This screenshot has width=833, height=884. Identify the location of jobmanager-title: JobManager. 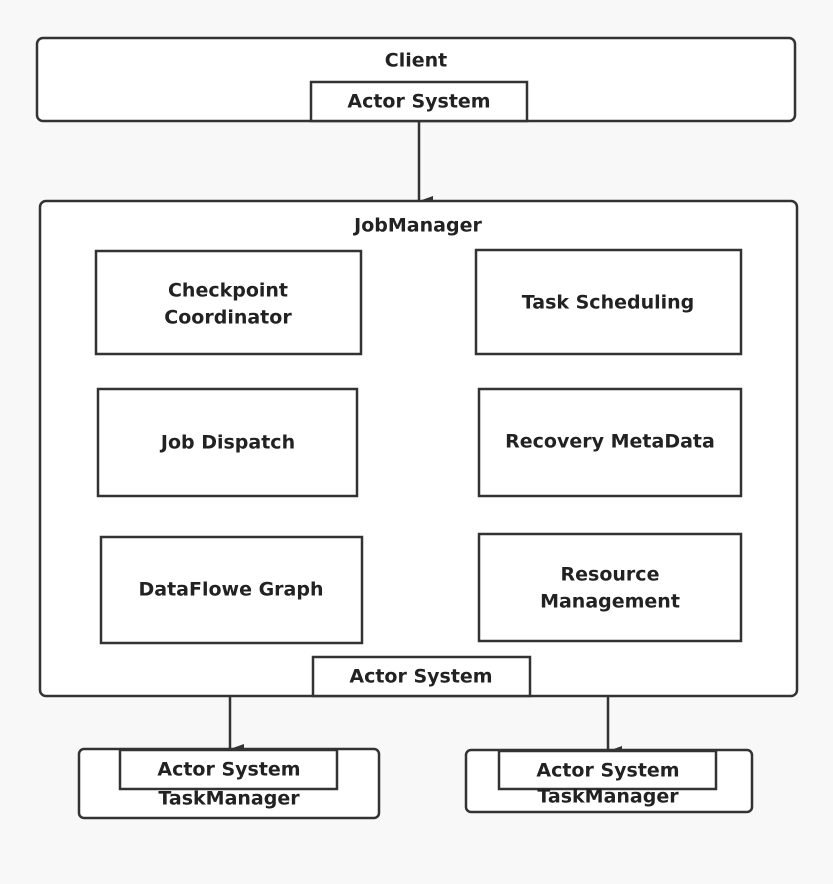
(417, 226).